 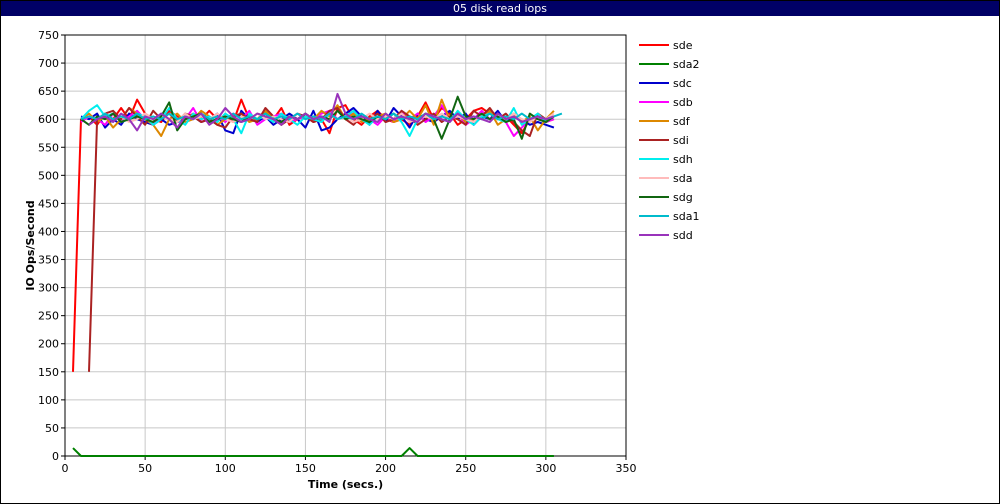 What do you see at coordinates (686, 64) in the screenshot?
I see `legend-label-sda2: sda2` at bounding box center [686, 64].